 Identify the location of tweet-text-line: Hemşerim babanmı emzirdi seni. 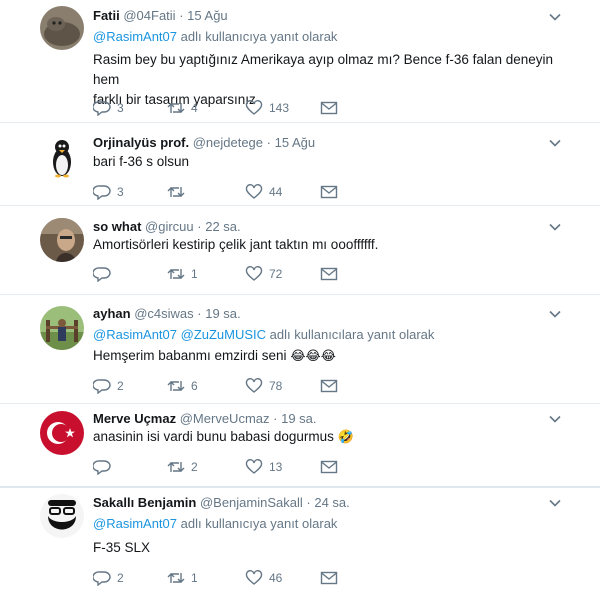
(190, 355).